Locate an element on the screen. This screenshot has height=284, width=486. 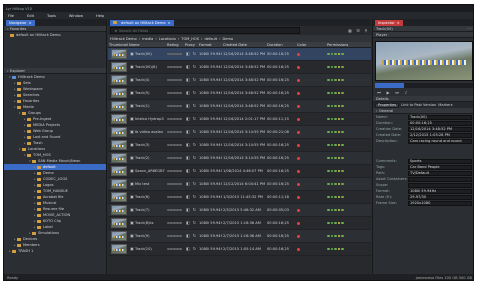
menu-edit: Edit is located at coordinates (30, 16).